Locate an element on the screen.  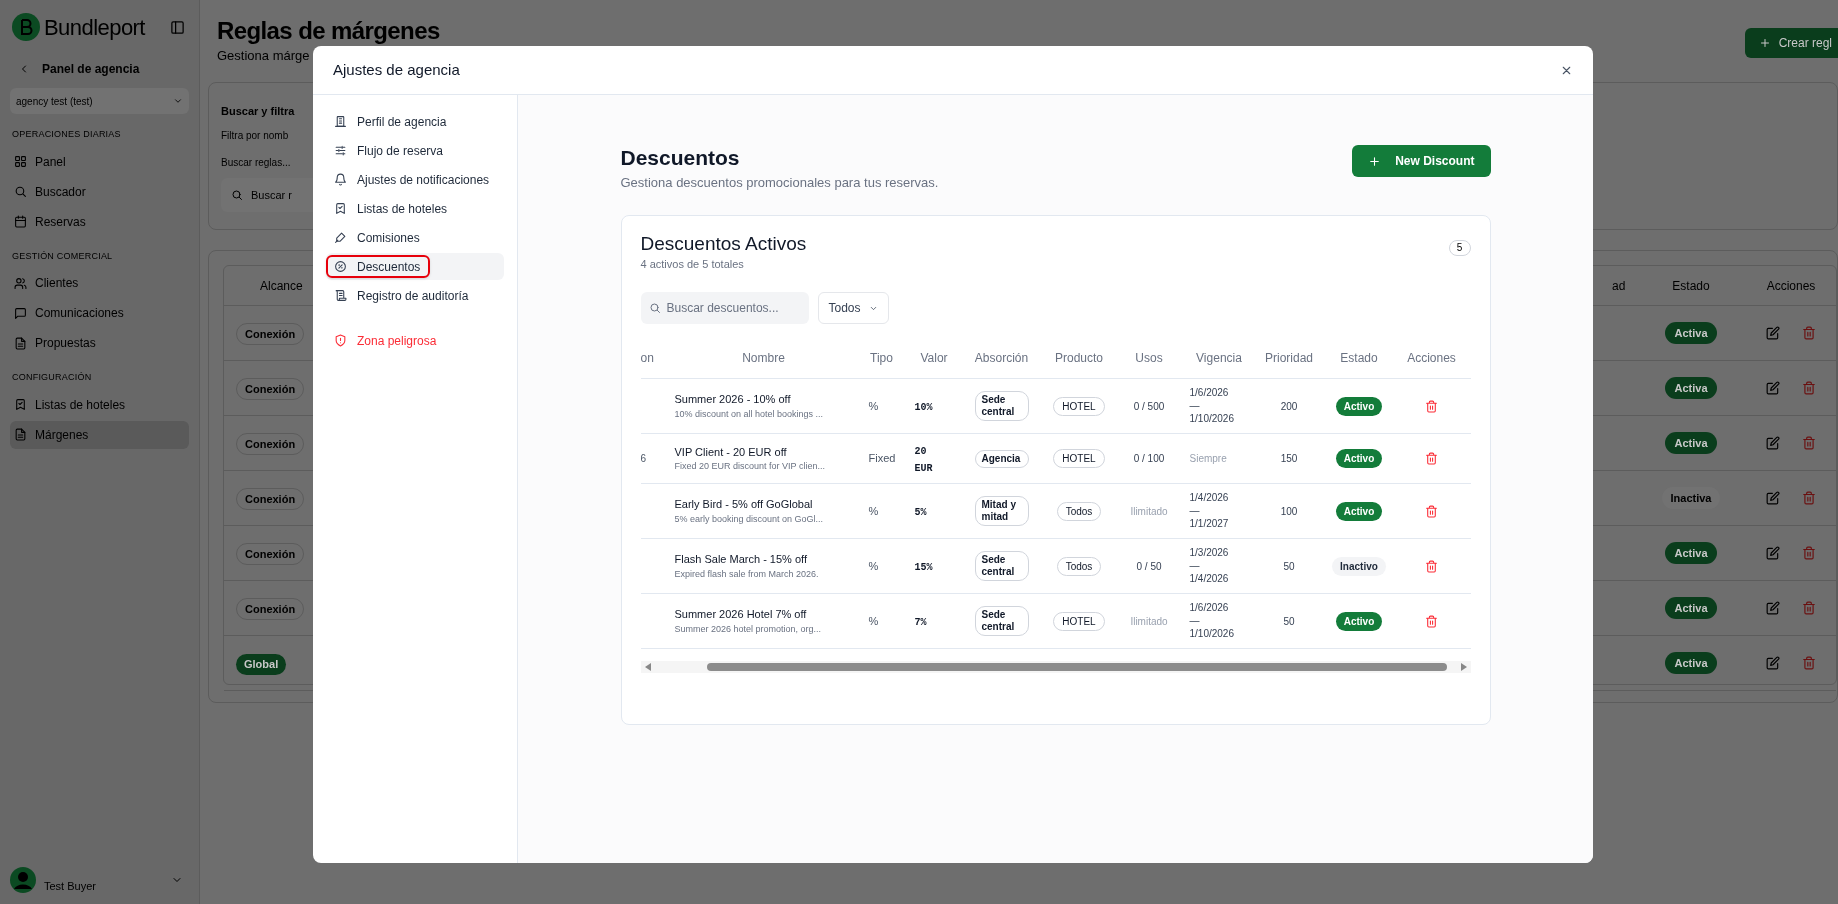
status-badge: Inactiva is located at coordinates (1691, 498).